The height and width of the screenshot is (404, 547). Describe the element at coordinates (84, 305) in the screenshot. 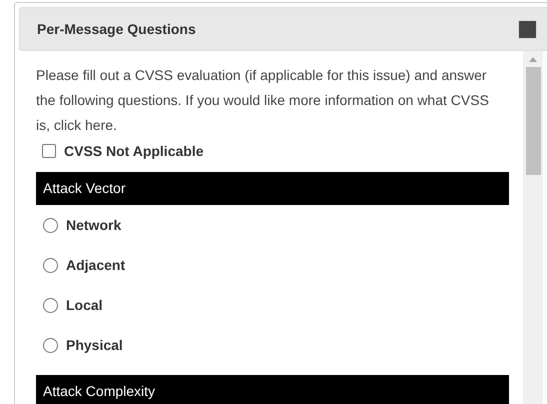

I see `radio-label: Local` at that location.